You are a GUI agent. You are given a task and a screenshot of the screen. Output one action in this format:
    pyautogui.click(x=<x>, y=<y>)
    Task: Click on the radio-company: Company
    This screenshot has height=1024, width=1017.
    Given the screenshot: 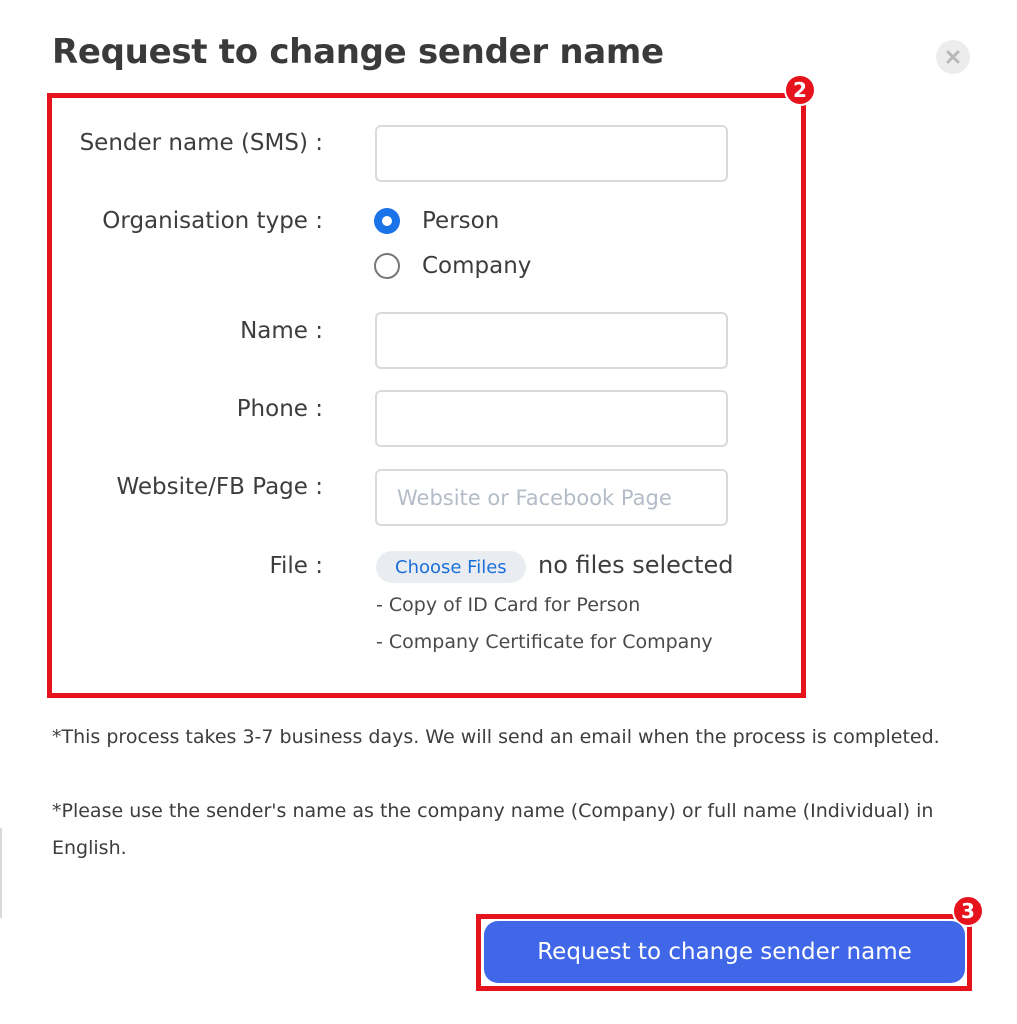 What is the action you would take?
    pyautogui.click(x=452, y=266)
    